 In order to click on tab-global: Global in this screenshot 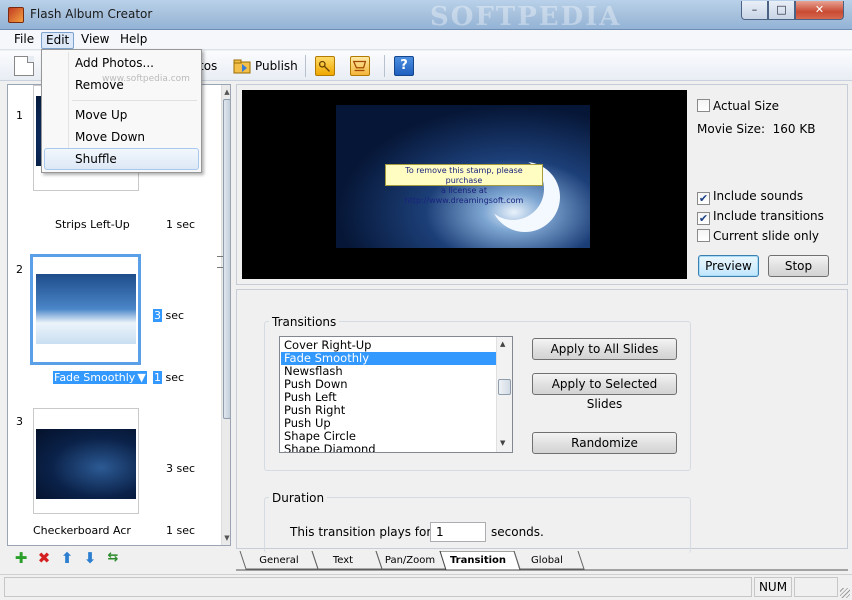, I will do `click(547, 560)`.